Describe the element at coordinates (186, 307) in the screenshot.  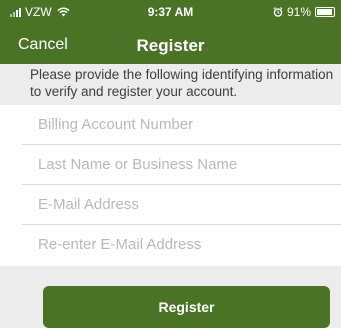
I see `register-button: Register` at that location.